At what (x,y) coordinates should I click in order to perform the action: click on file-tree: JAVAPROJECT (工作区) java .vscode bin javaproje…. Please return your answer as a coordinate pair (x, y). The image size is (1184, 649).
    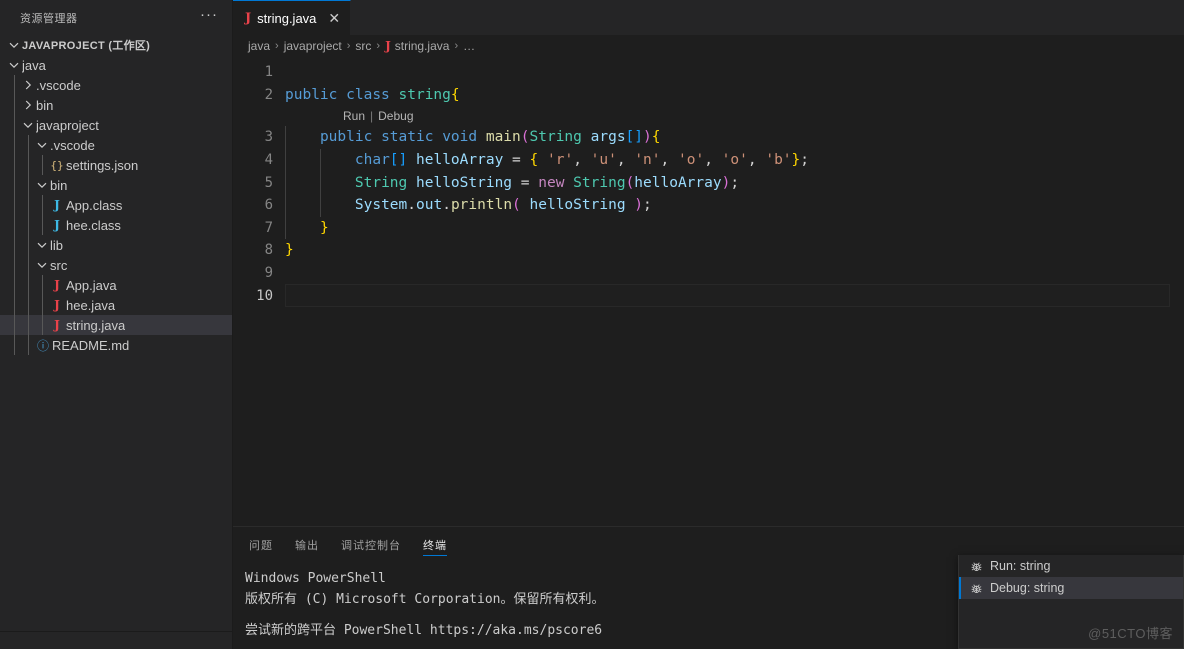
    Looking at the image, I should click on (116, 195).